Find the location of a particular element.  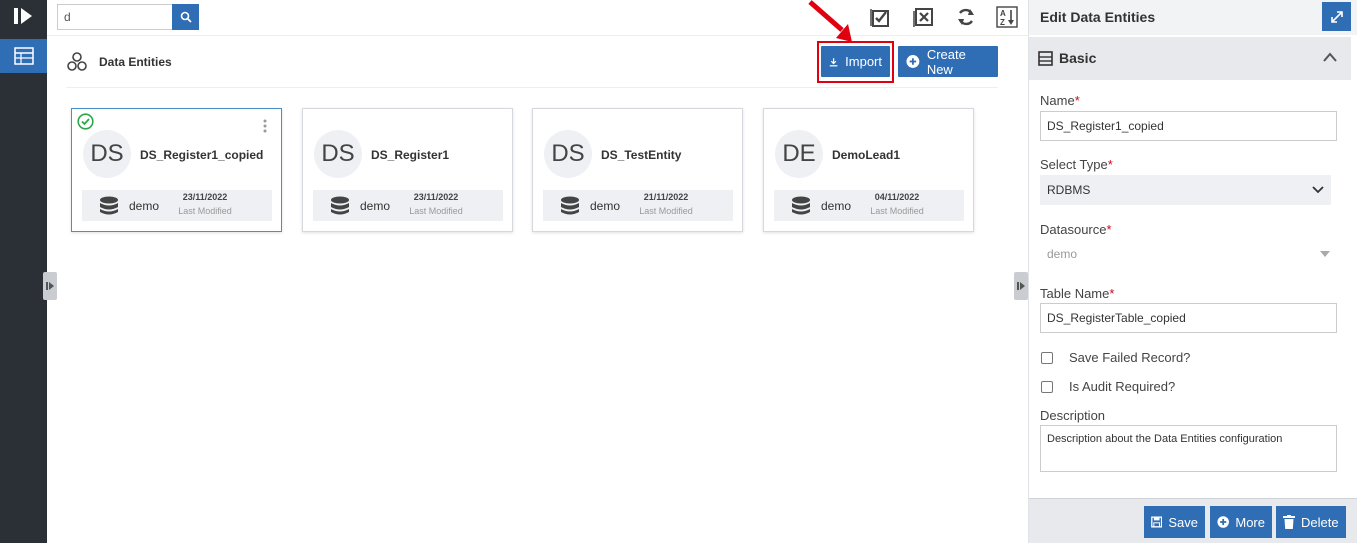

deselect-all-icon is located at coordinates (923, 17).